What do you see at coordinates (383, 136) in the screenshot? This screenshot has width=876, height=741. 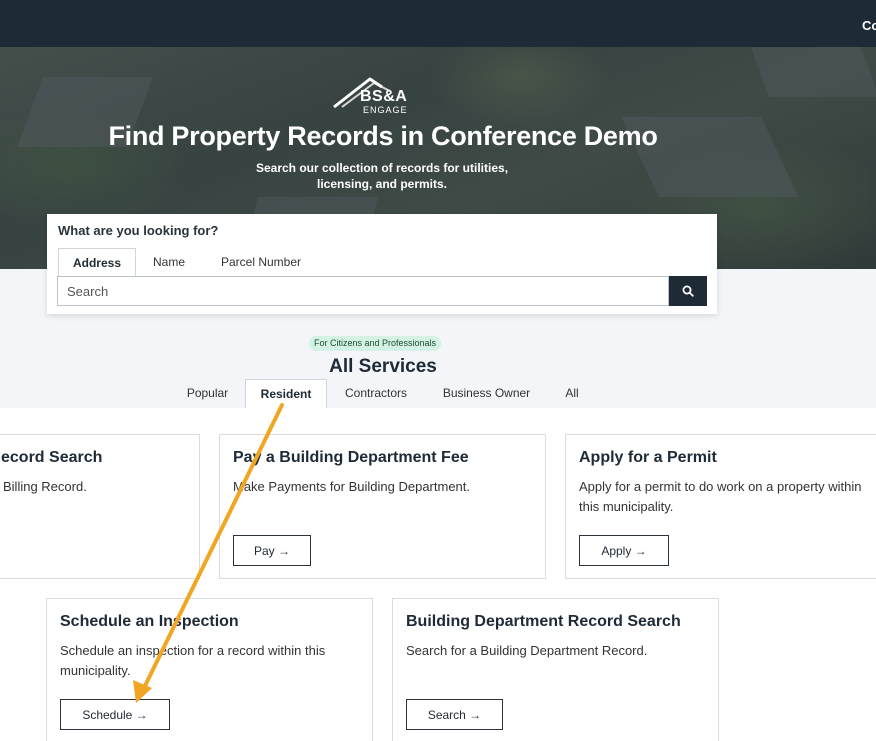 I see `page-title: Find Property Records in Conference Demo` at bounding box center [383, 136].